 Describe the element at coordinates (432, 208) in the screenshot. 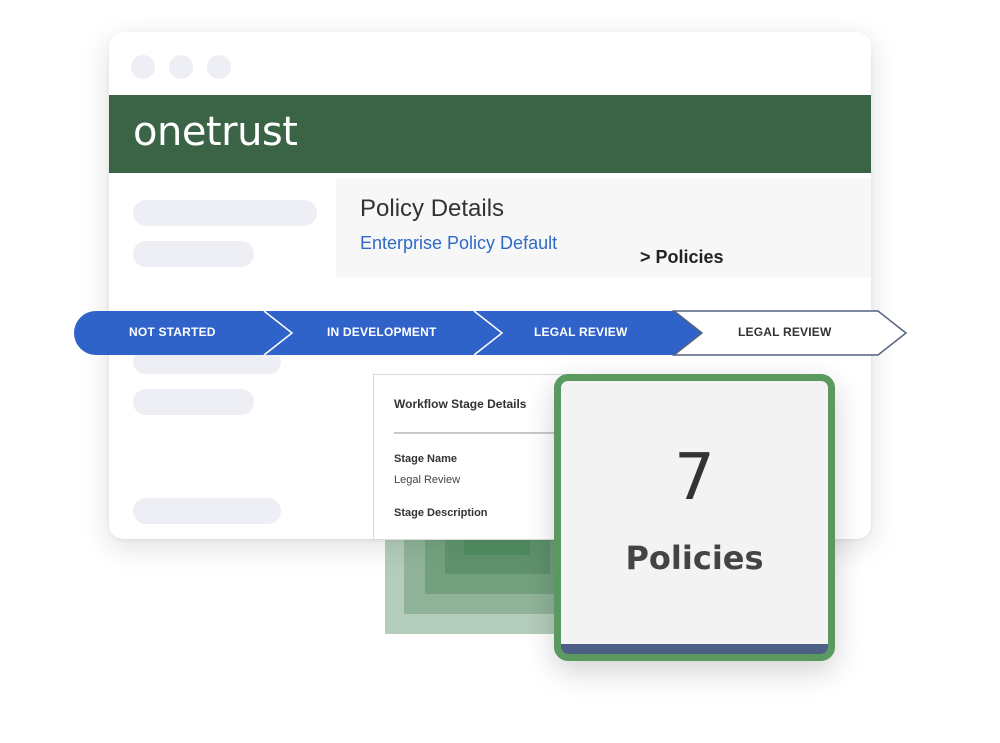

I see `page-title: Policy Details` at that location.